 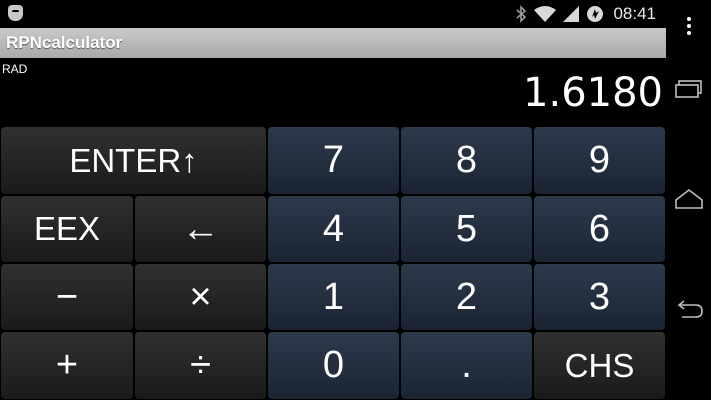 I want to click on digit-5-label: 5, so click(x=466, y=228).